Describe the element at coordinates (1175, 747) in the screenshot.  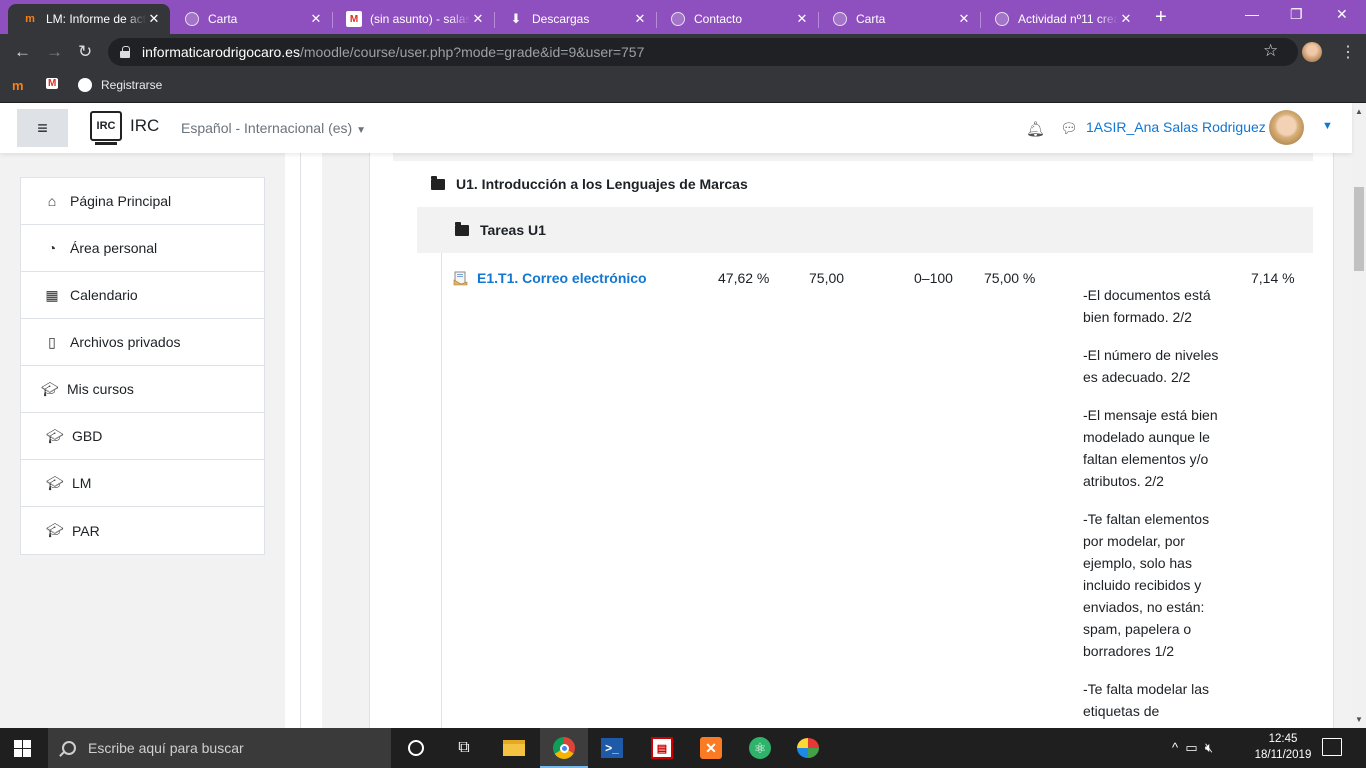
I see `chevron-up-icon: ^` at that location.